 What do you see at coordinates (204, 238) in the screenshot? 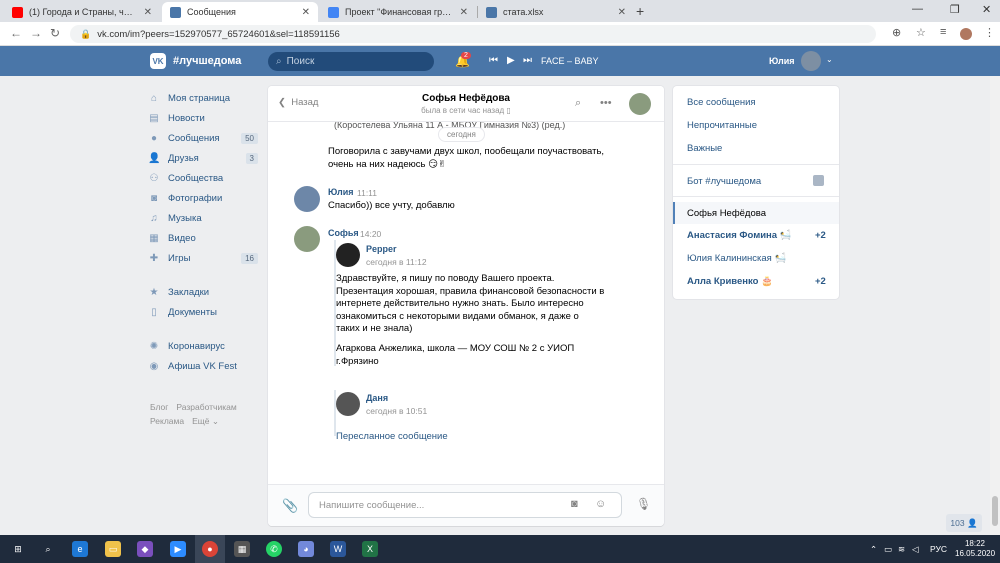
I see `menu-item-video: ▦ Видео` at bounding box center [204, 238].